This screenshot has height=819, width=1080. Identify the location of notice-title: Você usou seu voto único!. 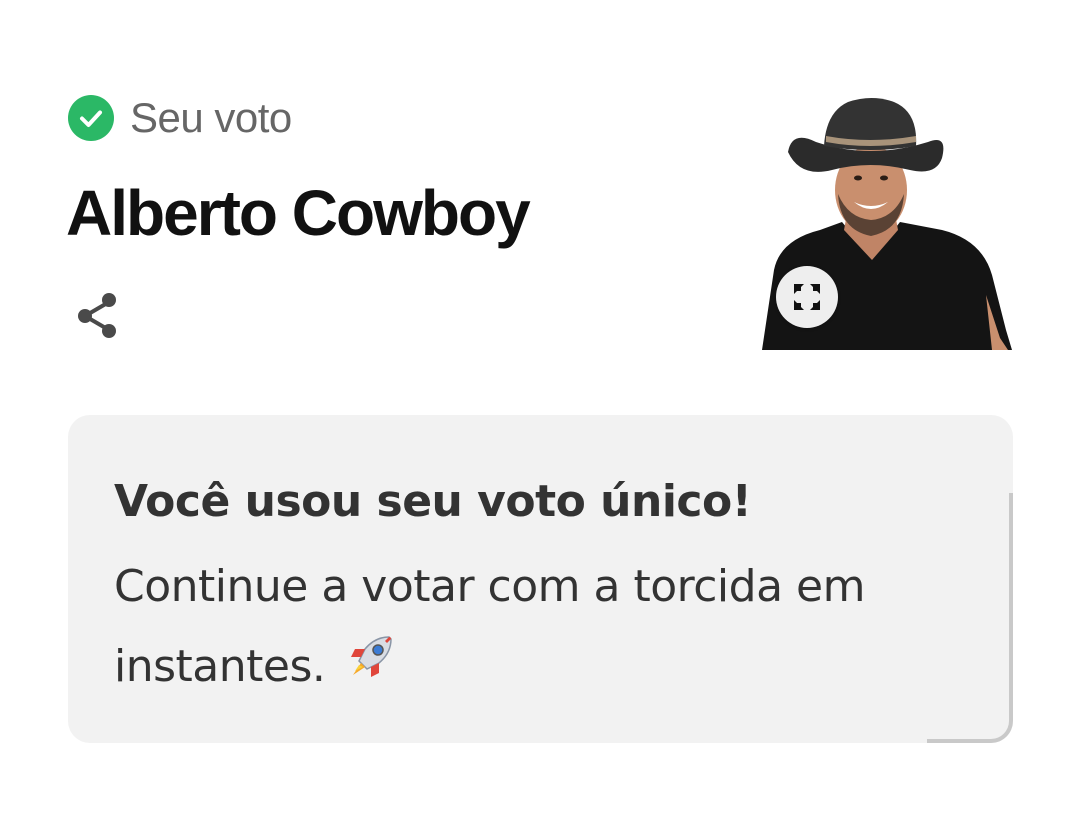
(433, 501).